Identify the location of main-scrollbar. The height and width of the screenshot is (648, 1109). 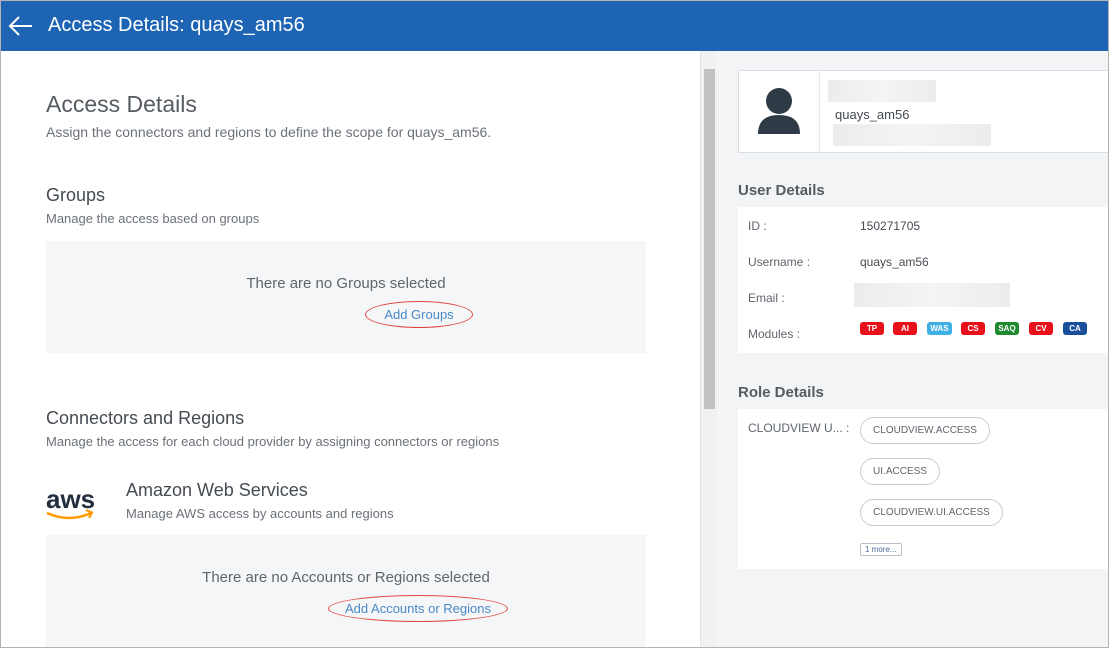
(708, 349).